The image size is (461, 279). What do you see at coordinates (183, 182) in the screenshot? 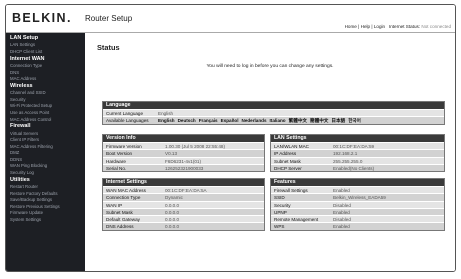
I see `panel-title: Internet Settings` at bounding box center [183, 182].